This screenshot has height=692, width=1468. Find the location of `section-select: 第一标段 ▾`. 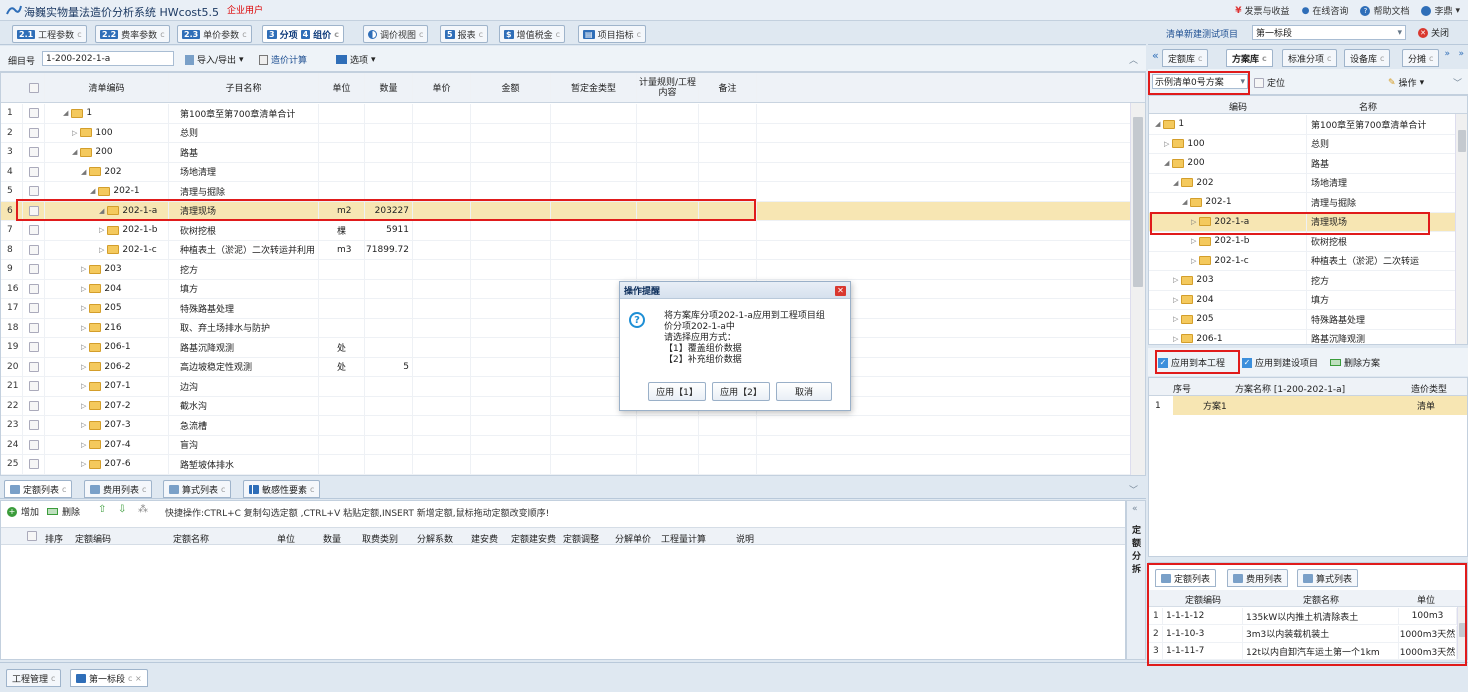

section-select: 第一标段 ▾ is located at coordinates (1329, 32).